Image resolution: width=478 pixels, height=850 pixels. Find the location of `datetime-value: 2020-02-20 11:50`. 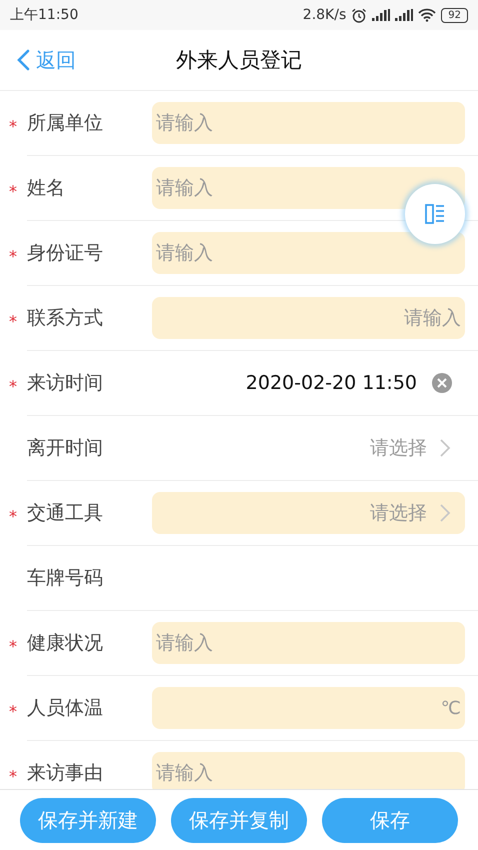

datetime-value: 2020-02-20 11:50 is located at coordinates (331, 383).